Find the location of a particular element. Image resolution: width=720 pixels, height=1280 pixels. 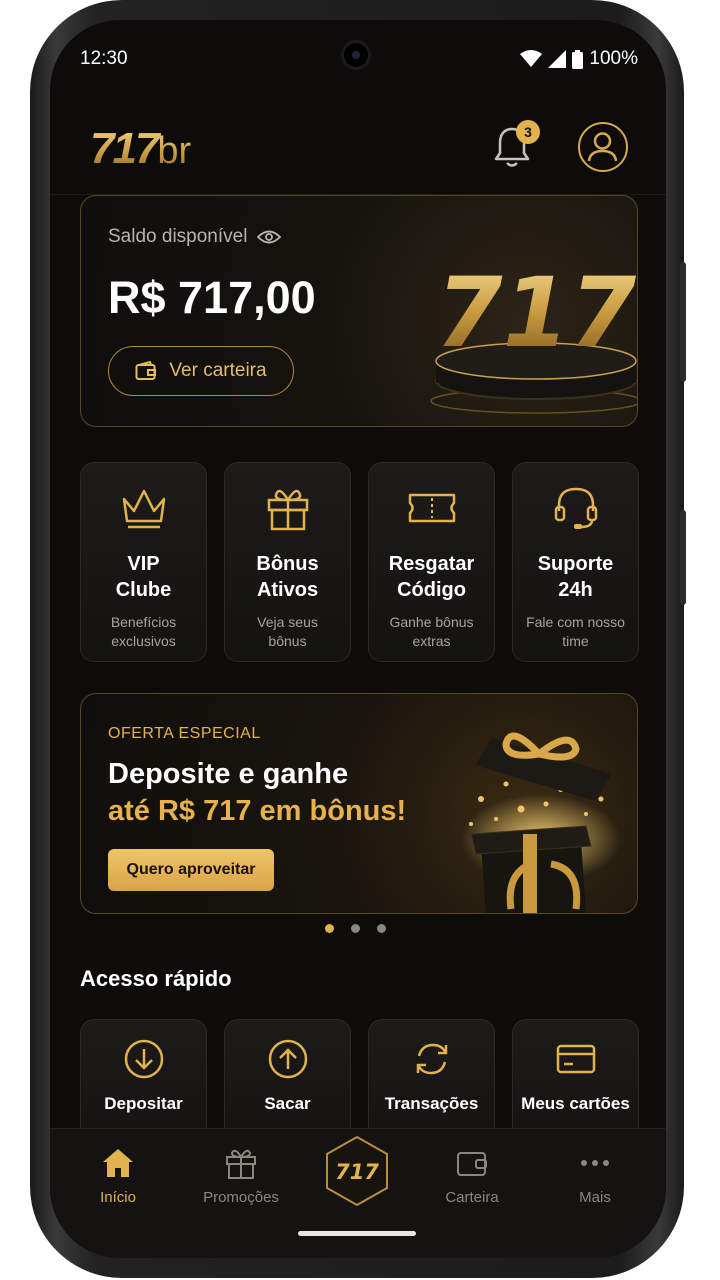

download-circle-icon is located at coordinates (144, 1059).